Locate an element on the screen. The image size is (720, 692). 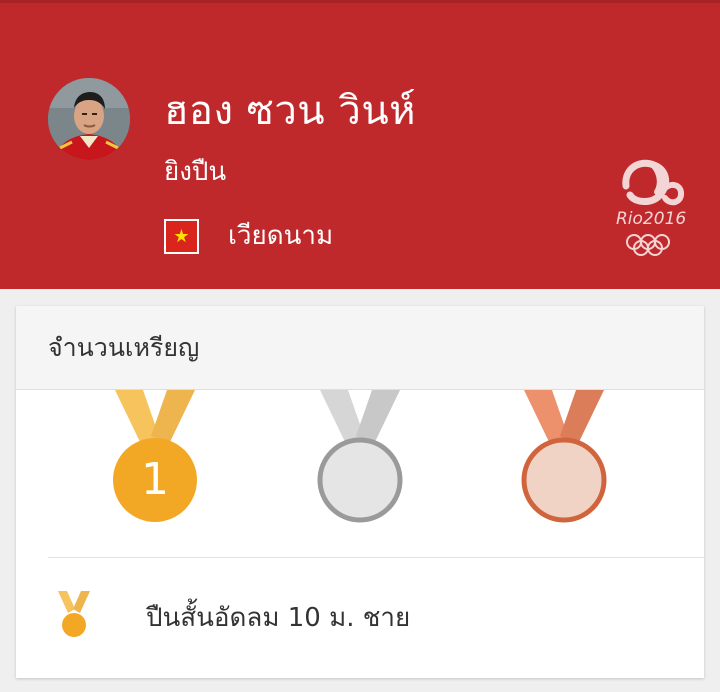
athlete-country: เวียดนาม is located at coordinates (281, 236).